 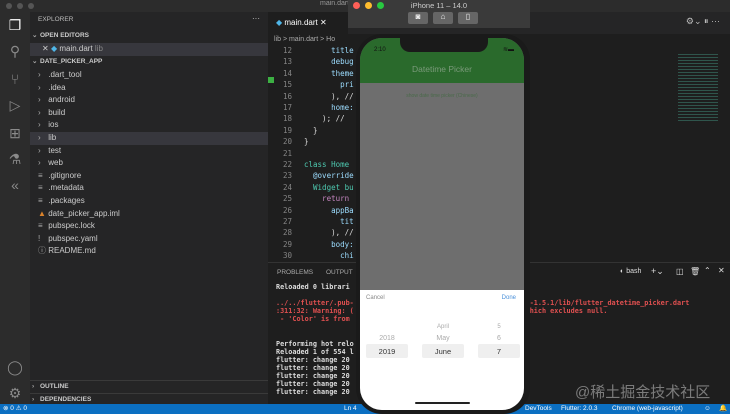 I want to click on chevron-right-icon: ›, so click(x=39, y=100).